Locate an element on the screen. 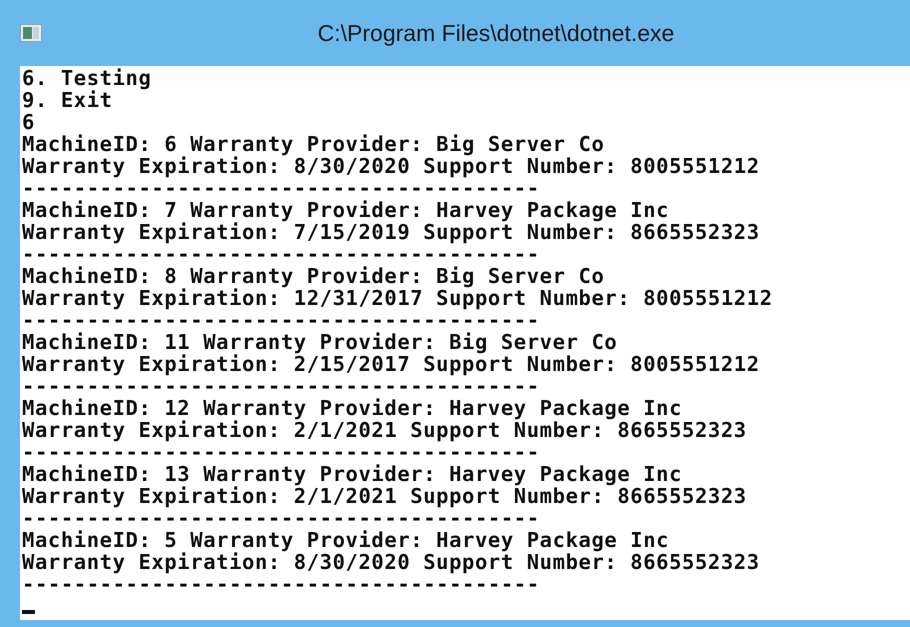  console-line: MachineID: 8 Warranty Provider: Big Server Co is located at coordinates (313, 276).